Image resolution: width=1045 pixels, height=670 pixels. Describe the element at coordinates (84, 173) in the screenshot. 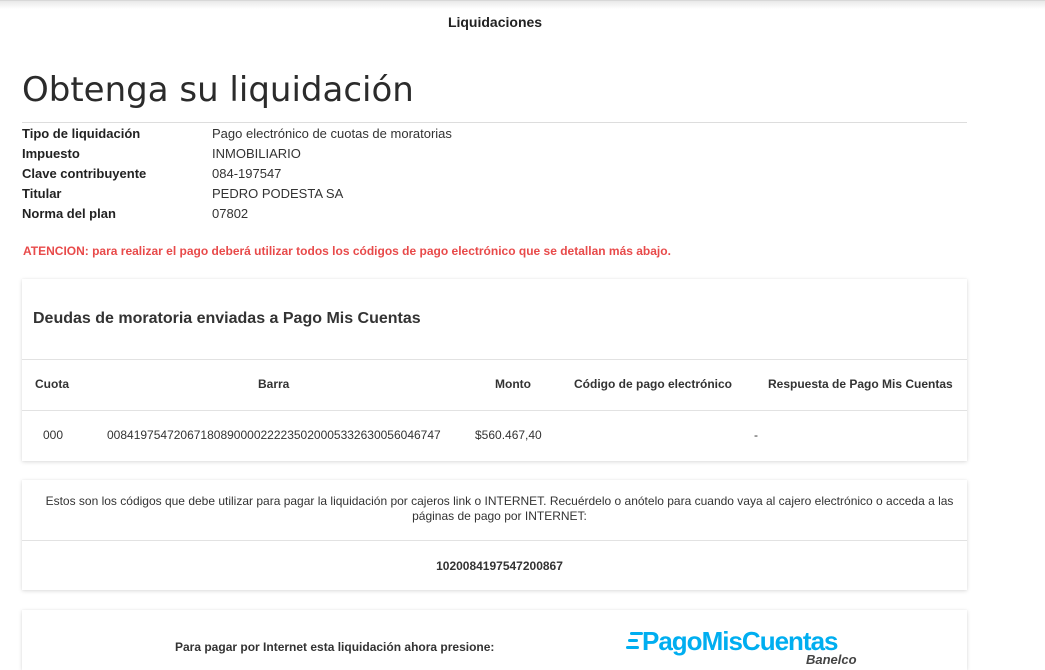

I see `info-label: Clave contribuyente` at that location.